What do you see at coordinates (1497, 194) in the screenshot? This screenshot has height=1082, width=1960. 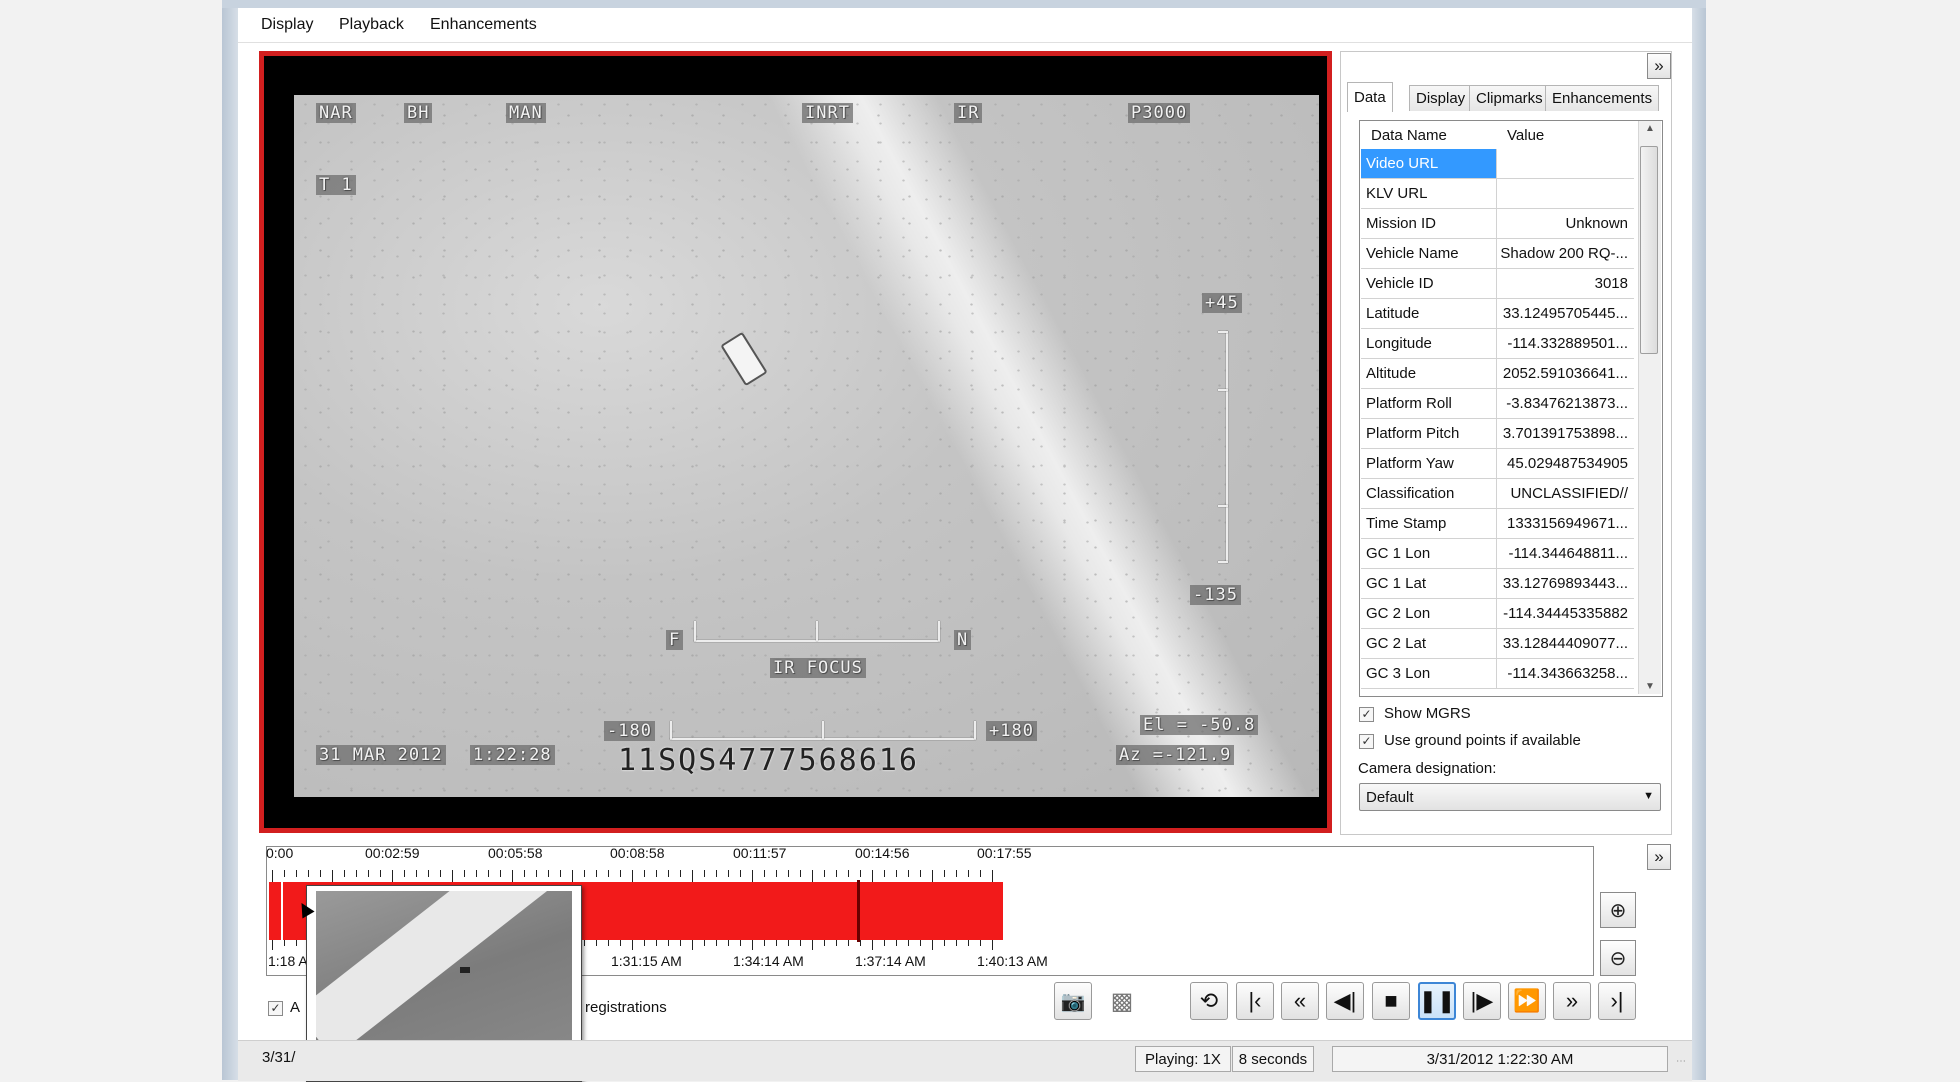 I see `table-row: KLV URL` at bounding box center [1497, 194].